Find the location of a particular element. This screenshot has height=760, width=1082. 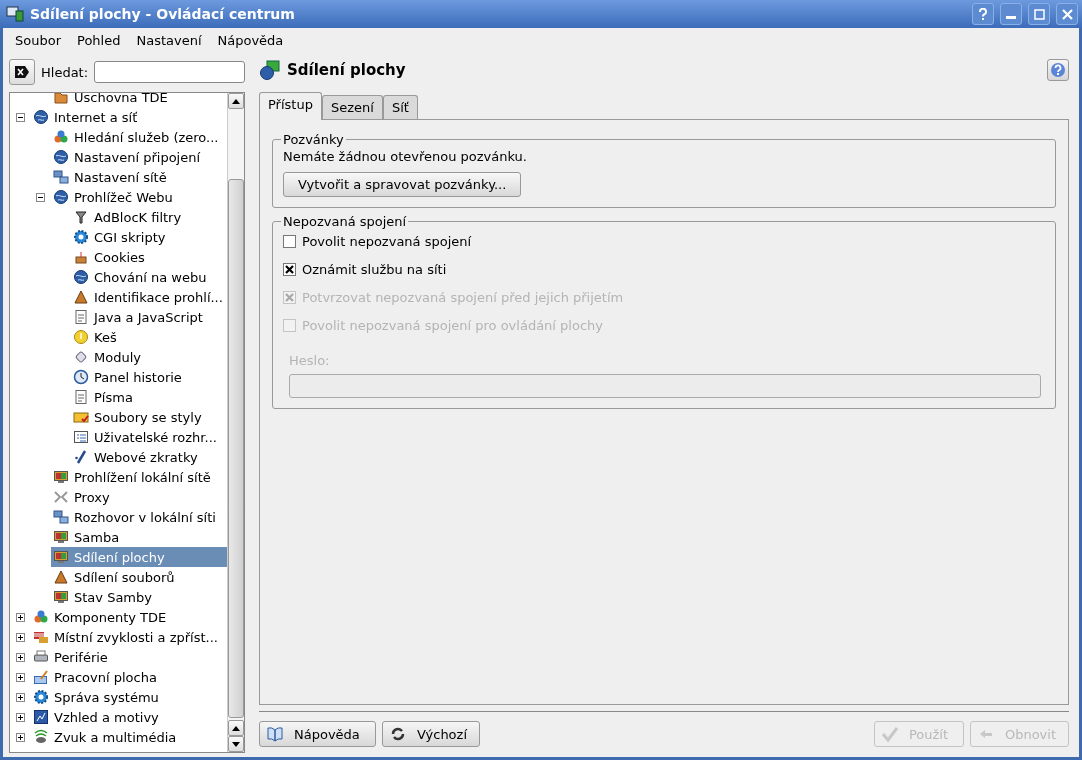

tree-item: Keš is located at coordinates (149, 337).